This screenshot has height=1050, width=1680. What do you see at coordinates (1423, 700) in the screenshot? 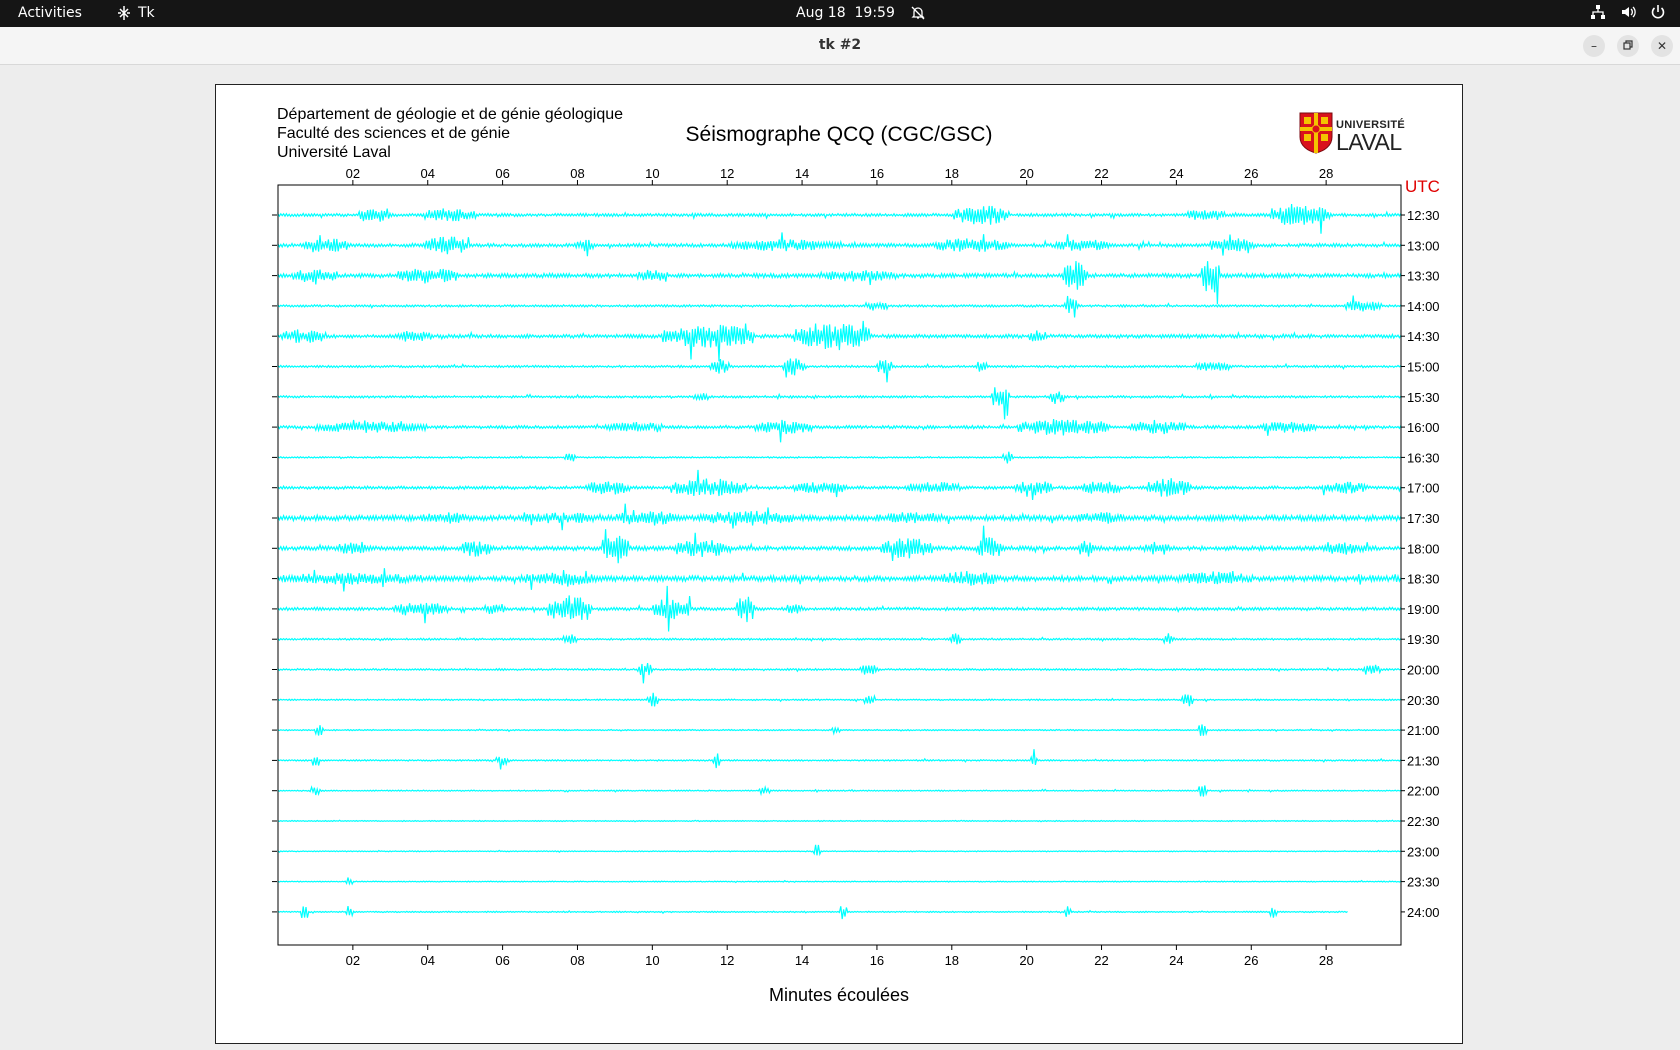
I see `y-tick-label: 20:30` at bounding box center [1423, 700].